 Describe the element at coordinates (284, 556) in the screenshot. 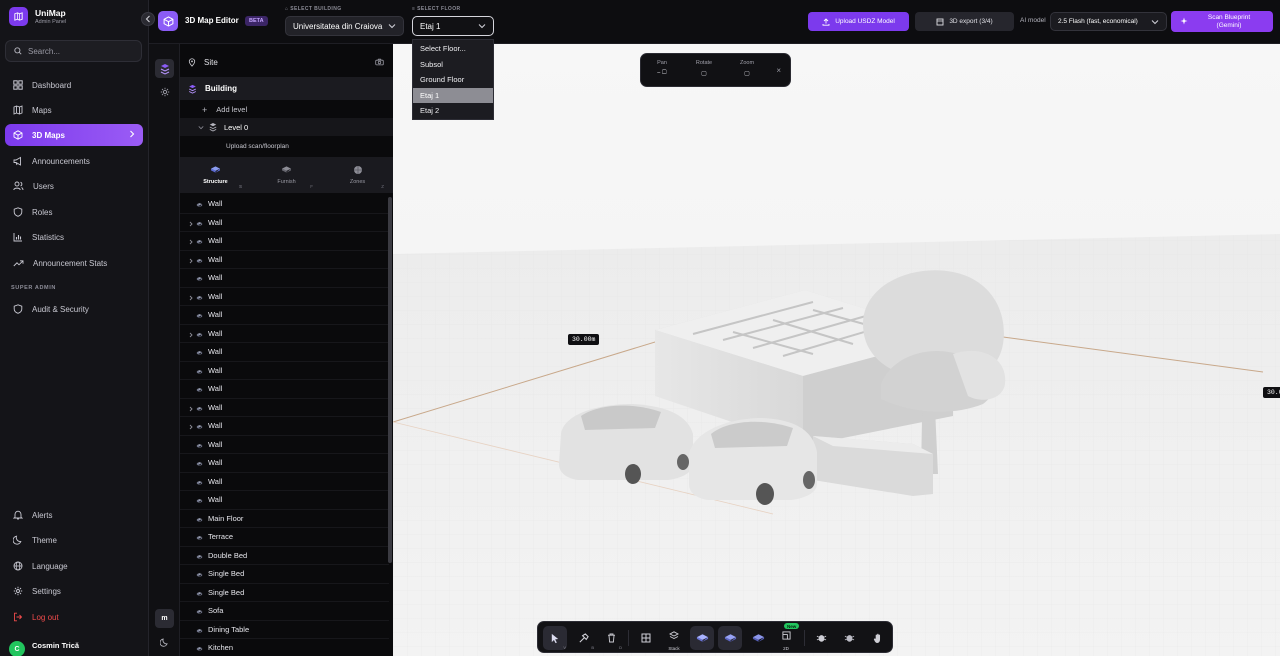

I see `tree-item-row: Double Bed` at that location.